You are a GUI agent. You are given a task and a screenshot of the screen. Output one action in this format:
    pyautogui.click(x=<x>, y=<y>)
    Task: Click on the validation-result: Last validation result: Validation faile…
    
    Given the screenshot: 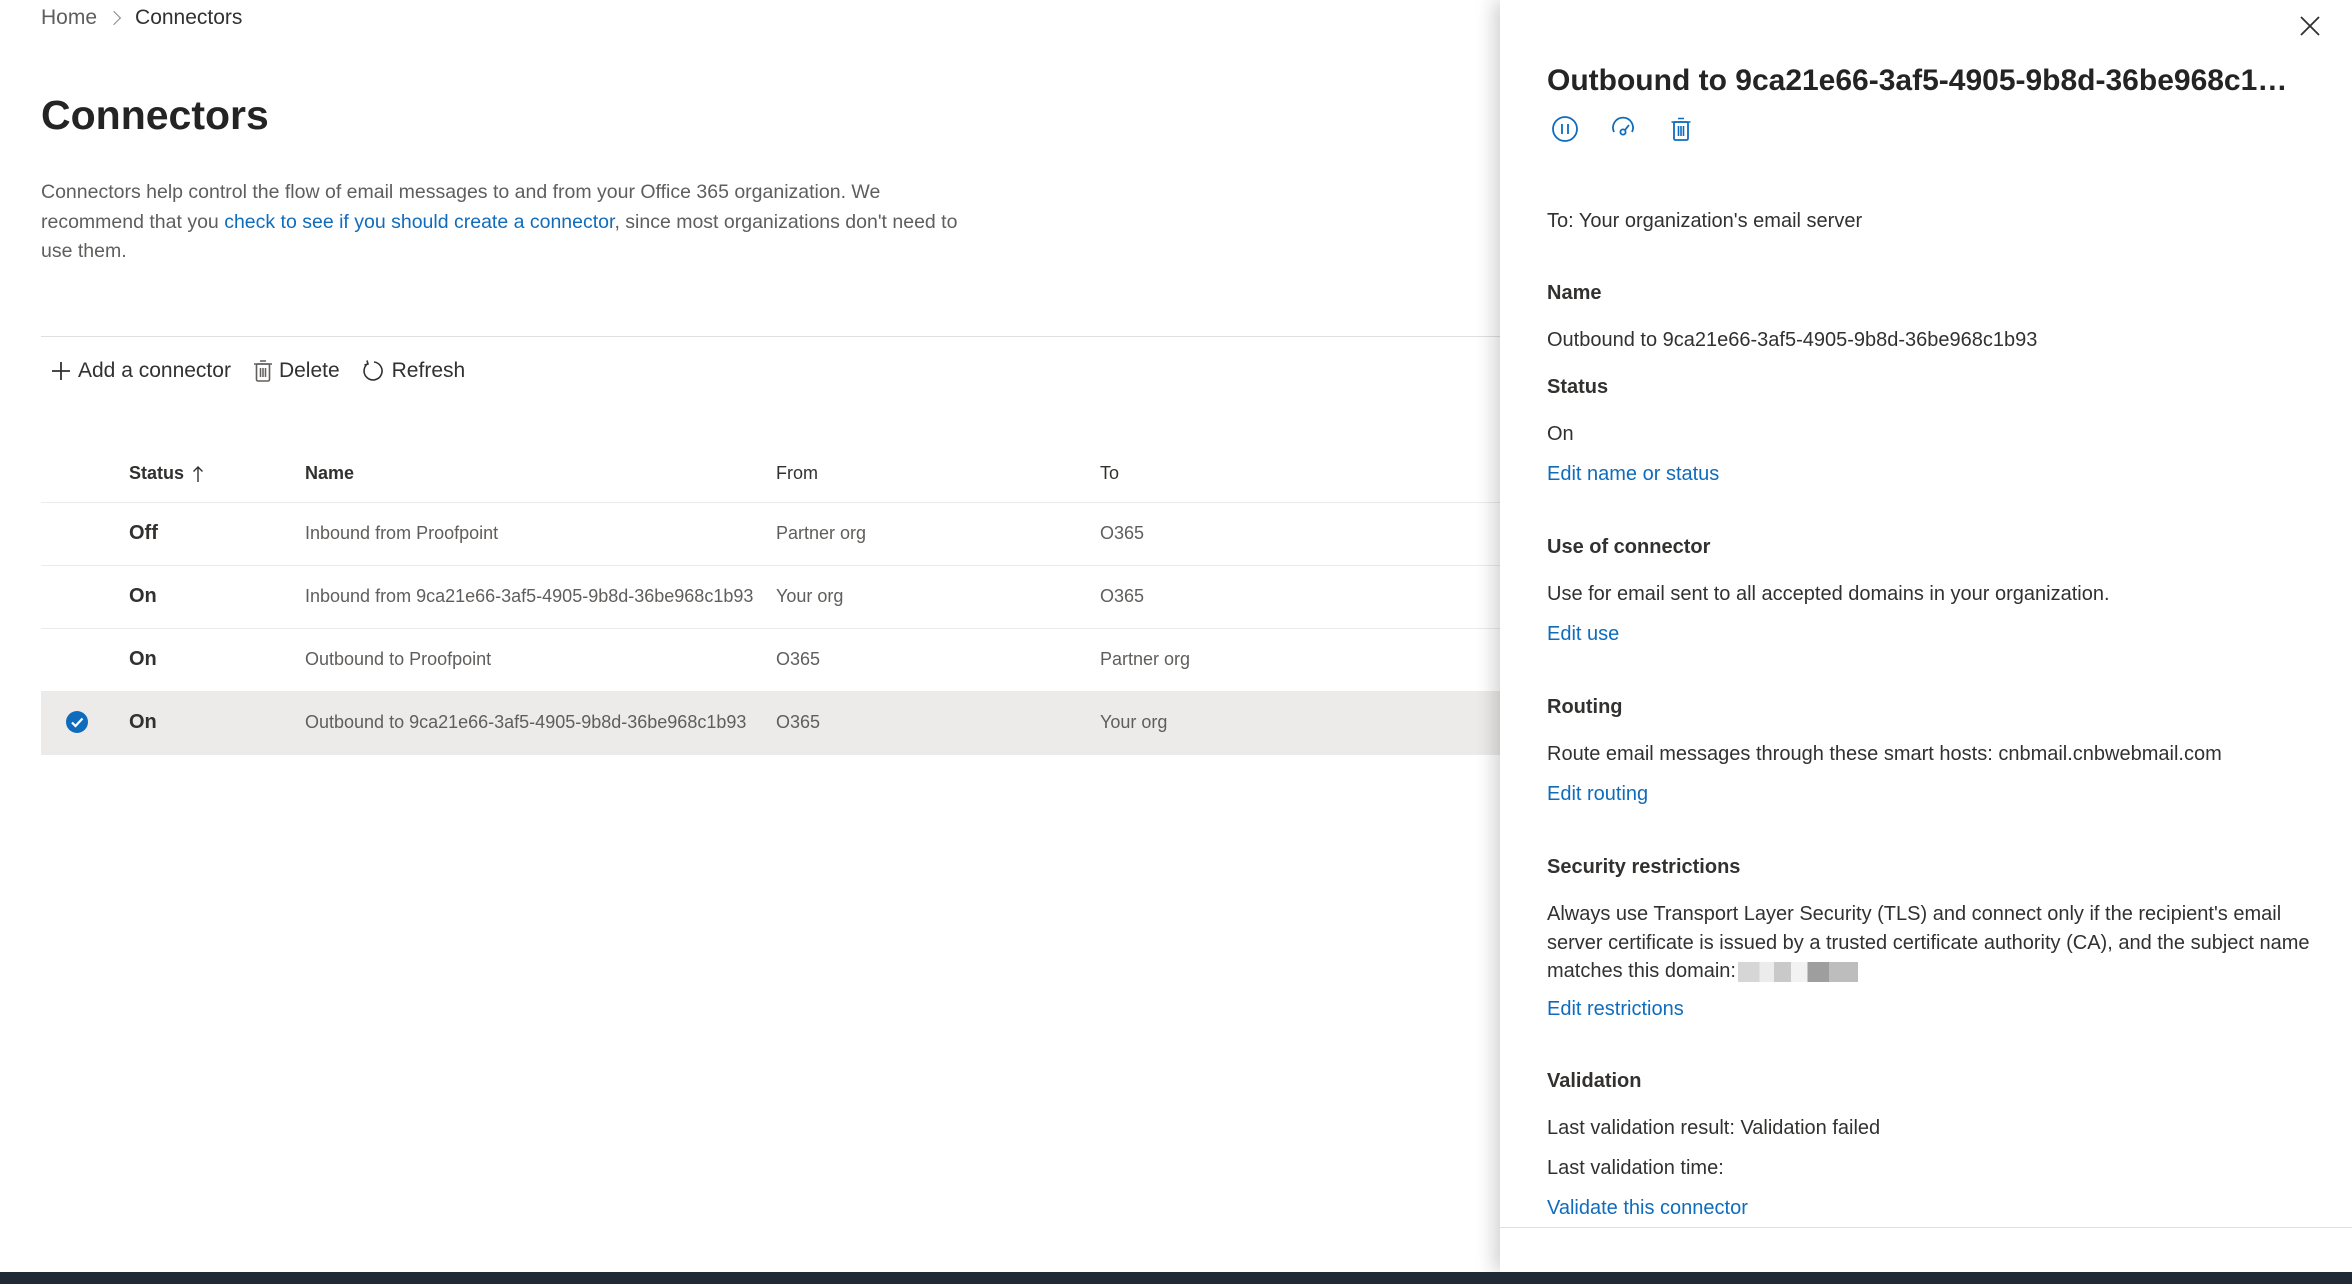 What is the action you would take?
    pyautogui.click(x=1714, y=1128)
    